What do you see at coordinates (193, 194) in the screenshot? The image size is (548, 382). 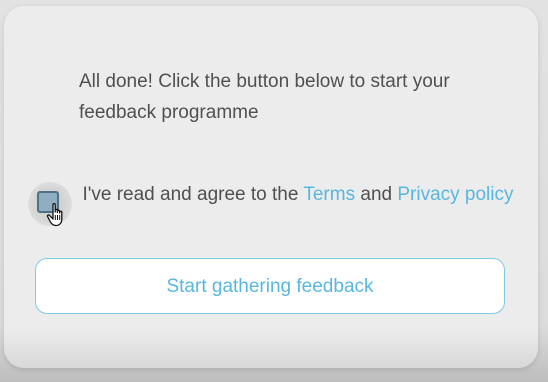 I see `consent-prefix: I've read and agree to the` at bounding box center [193, 194].